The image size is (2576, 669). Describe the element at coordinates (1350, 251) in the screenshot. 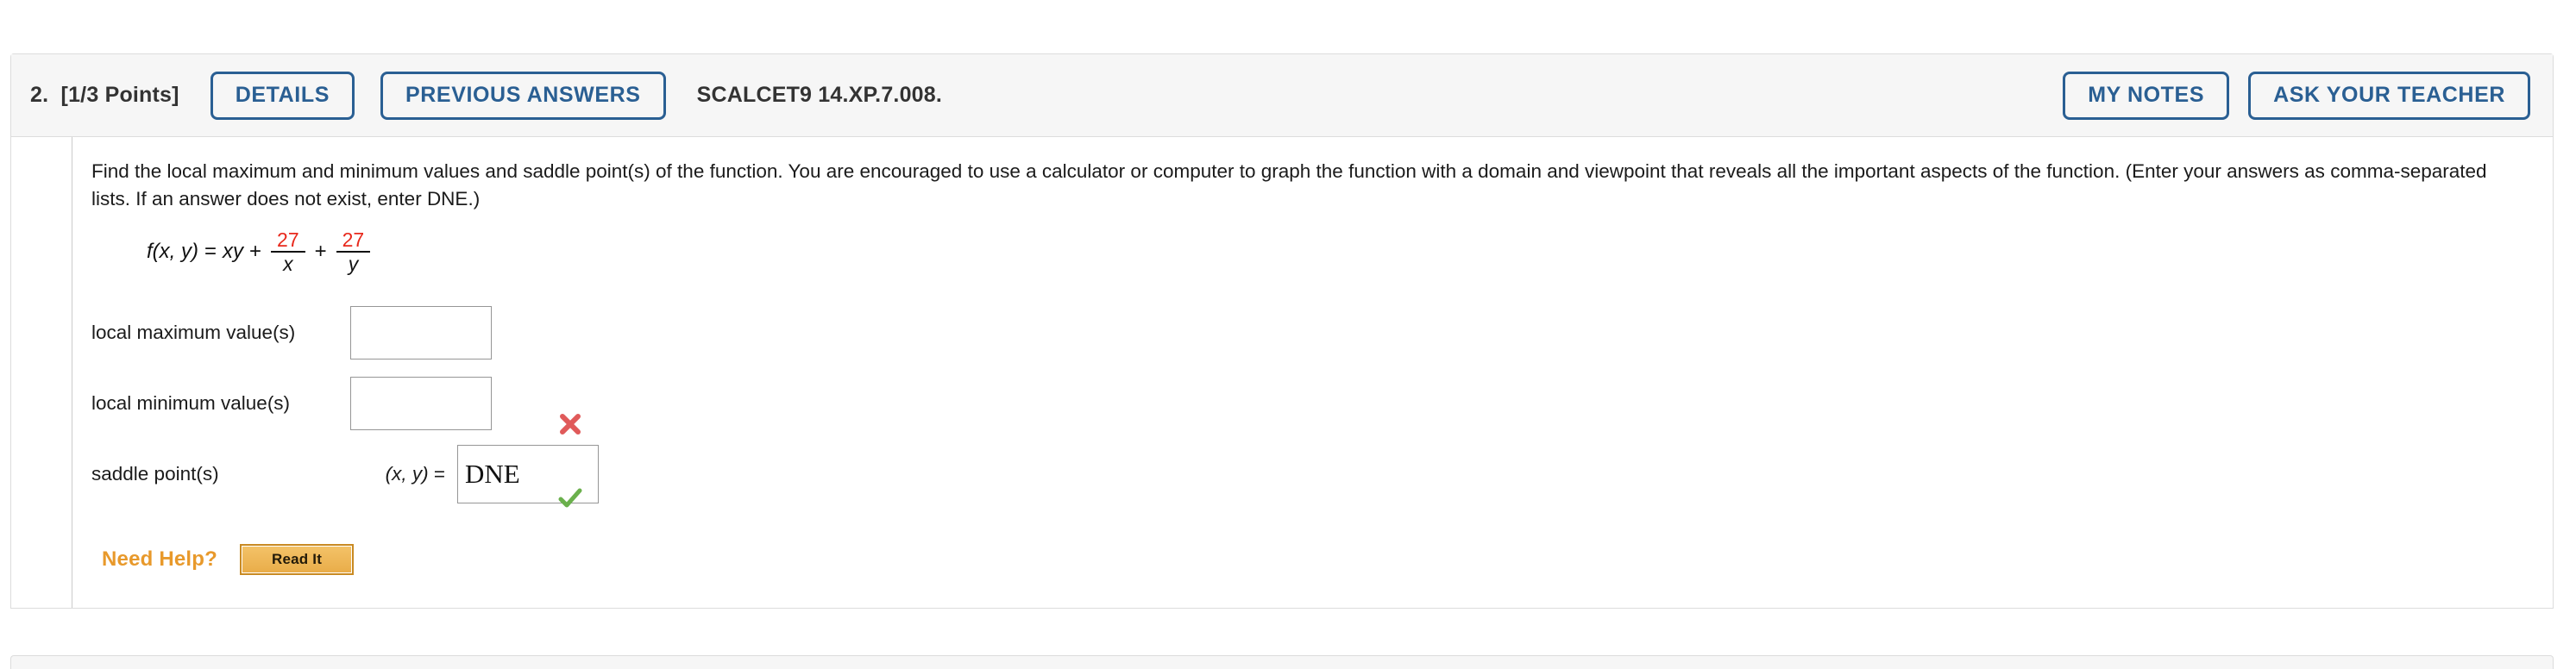

I see `function-formula: f (x, y) = xy + 27 x + 27 y` at that location.